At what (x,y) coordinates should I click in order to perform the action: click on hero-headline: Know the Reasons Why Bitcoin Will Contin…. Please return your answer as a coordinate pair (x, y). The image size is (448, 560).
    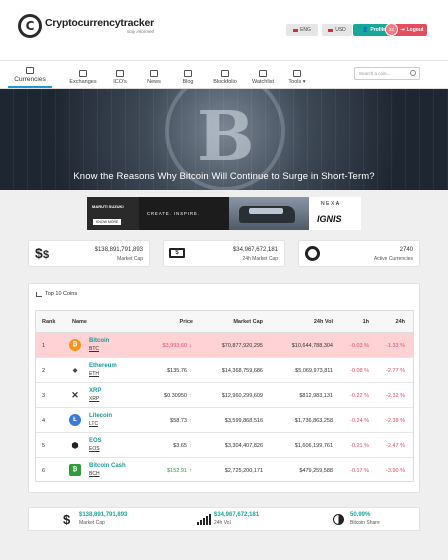
    Looking at the image, I should click on (224, 176).